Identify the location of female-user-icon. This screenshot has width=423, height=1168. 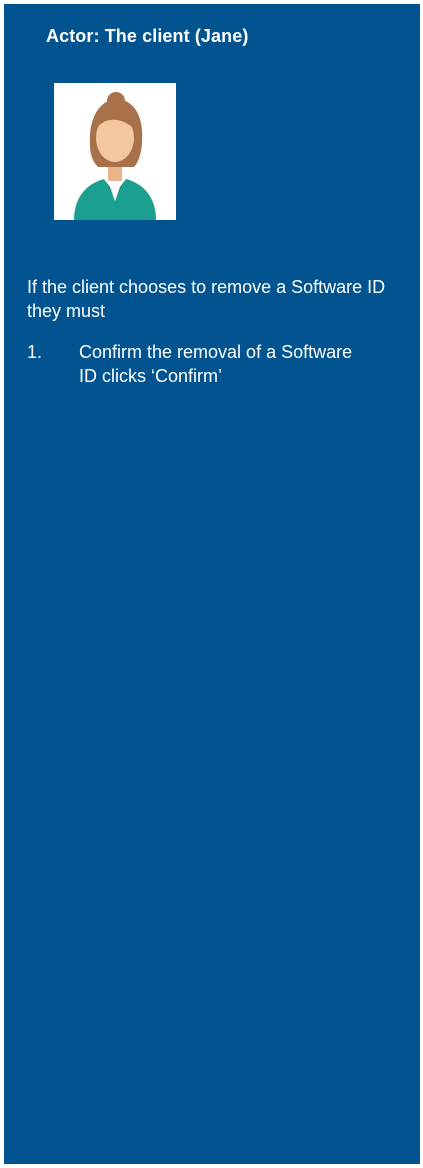
(115, 156).